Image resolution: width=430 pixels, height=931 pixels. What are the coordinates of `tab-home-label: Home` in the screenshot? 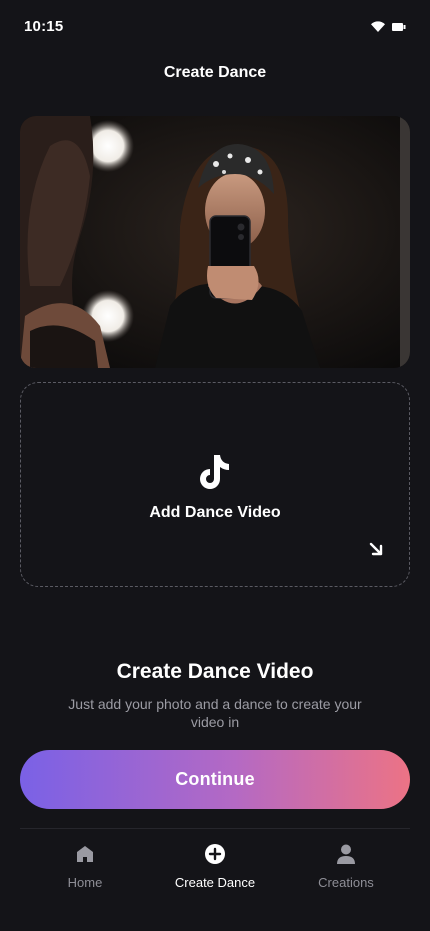 It's located at (85, 882).